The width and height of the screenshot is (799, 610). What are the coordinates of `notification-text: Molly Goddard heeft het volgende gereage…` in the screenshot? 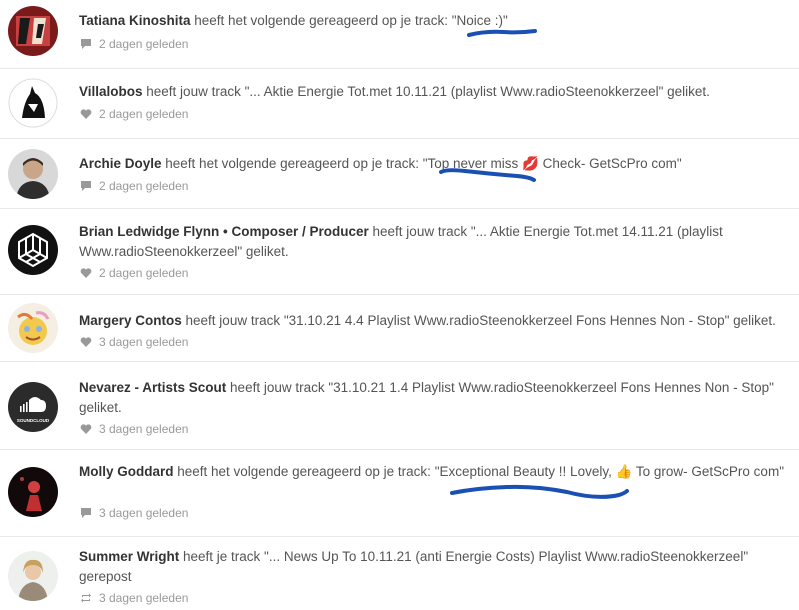 It's located at (431, 471).